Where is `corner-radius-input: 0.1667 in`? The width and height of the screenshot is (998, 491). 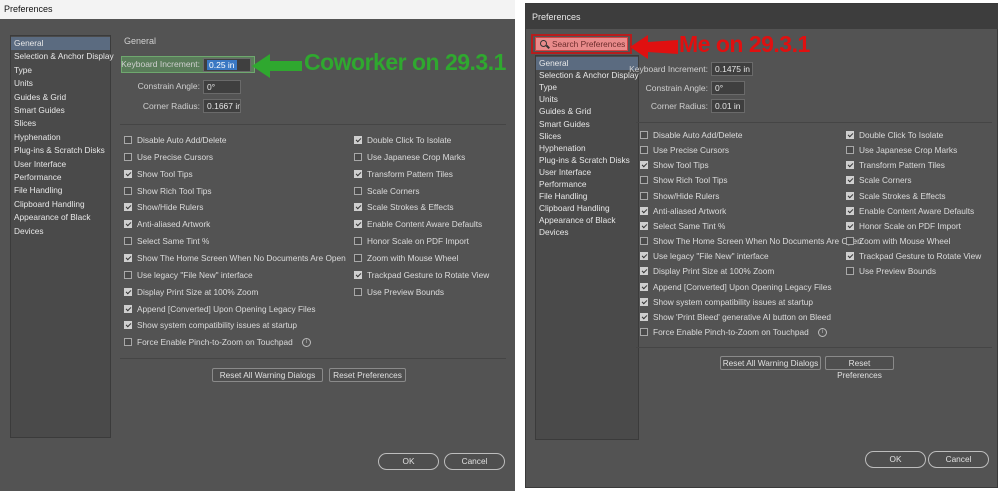
corner-radius-input: 0.1667 in is located at coordinates (222, 106).